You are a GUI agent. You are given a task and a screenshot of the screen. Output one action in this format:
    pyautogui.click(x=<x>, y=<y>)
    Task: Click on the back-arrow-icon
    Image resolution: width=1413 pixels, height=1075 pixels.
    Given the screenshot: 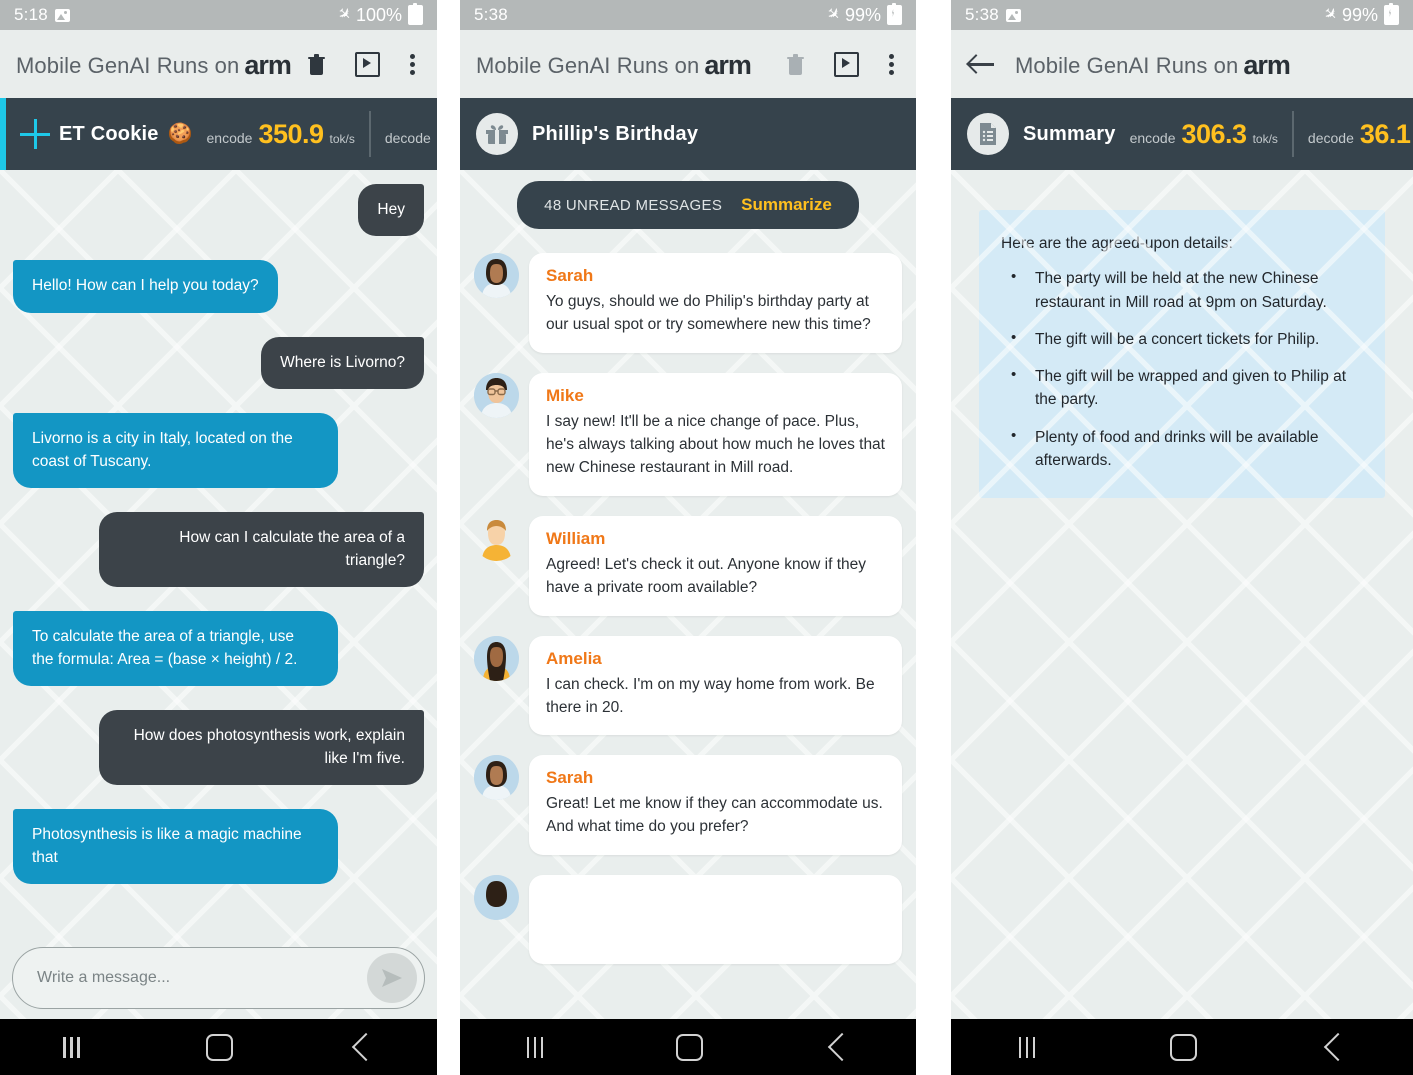 What is the action you would take?
    pyautogui.click(x=982, y=64)
    